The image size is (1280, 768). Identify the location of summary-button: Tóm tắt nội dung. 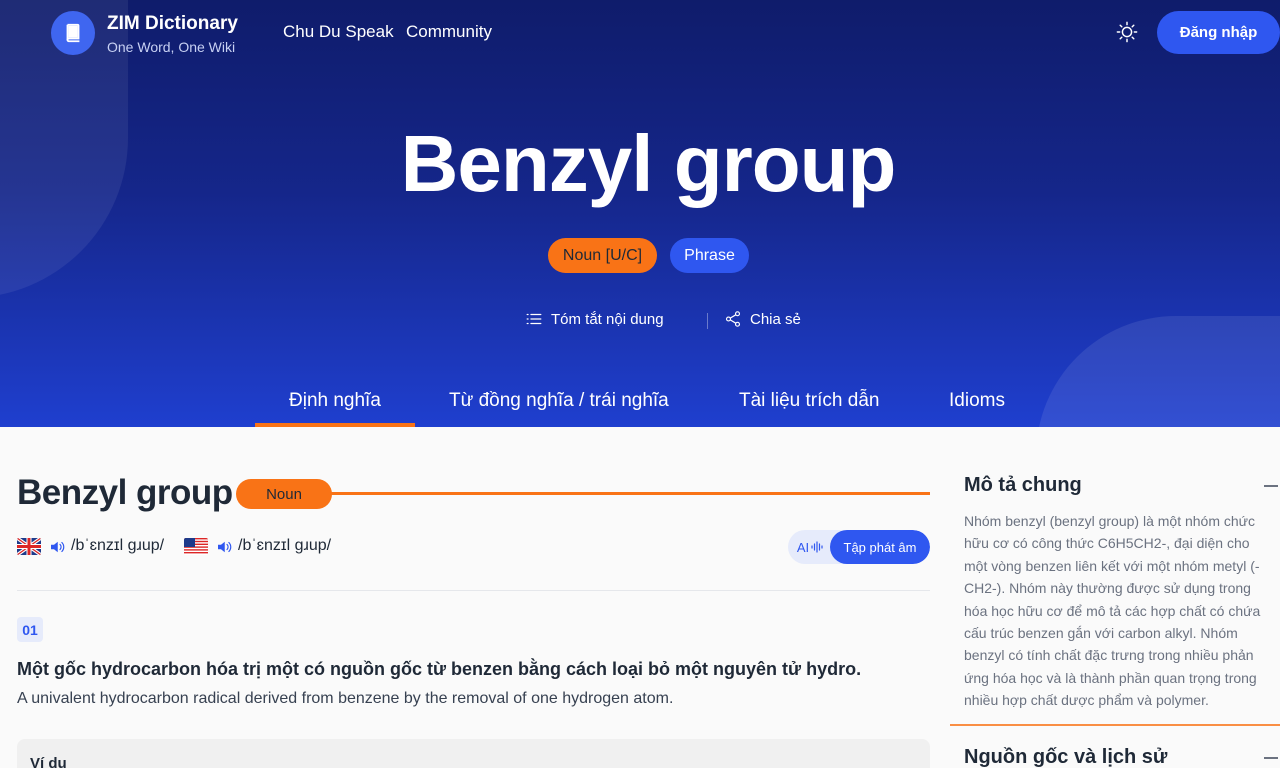
(594, 319).